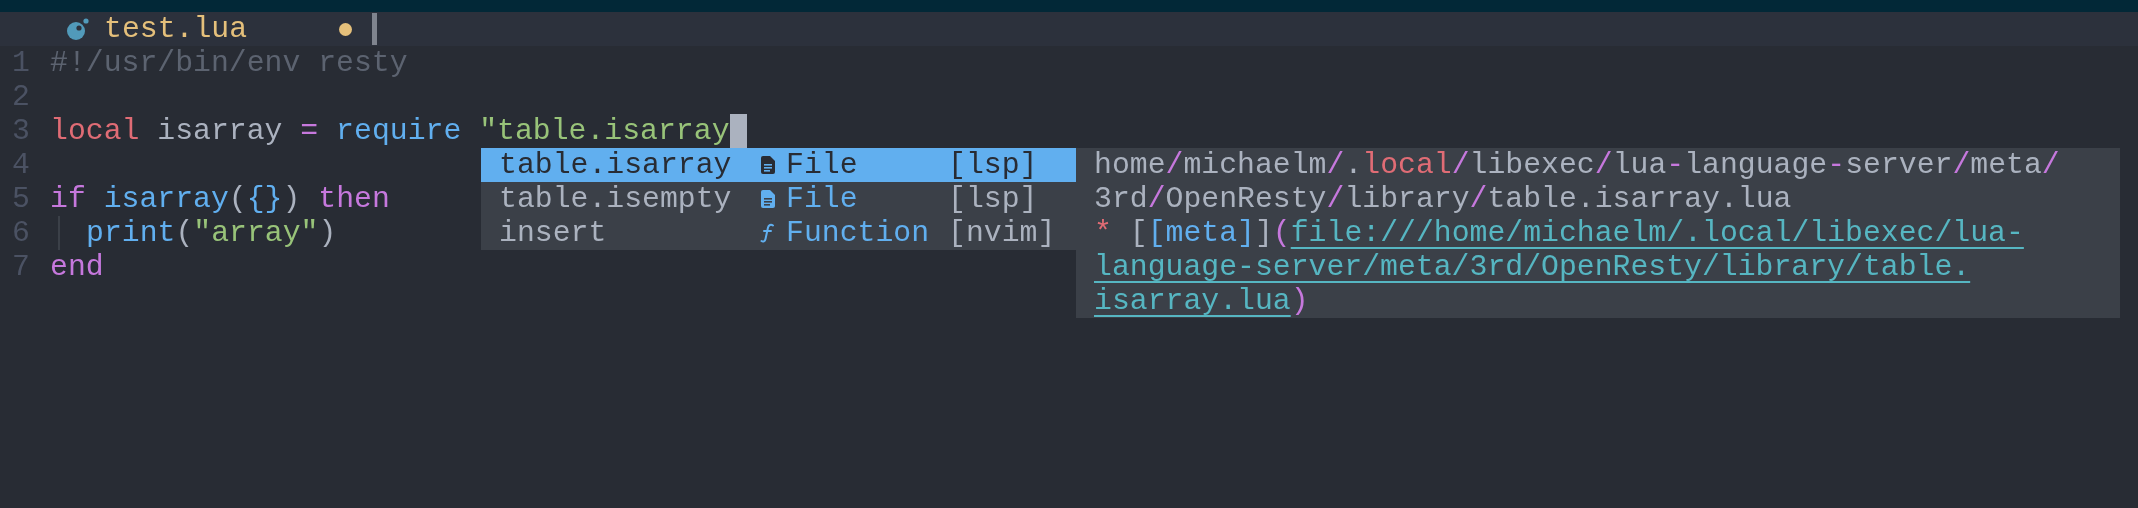  Describe the element at coordinates (77, 267) in the screenshot. I see `code-line: end` at that location.